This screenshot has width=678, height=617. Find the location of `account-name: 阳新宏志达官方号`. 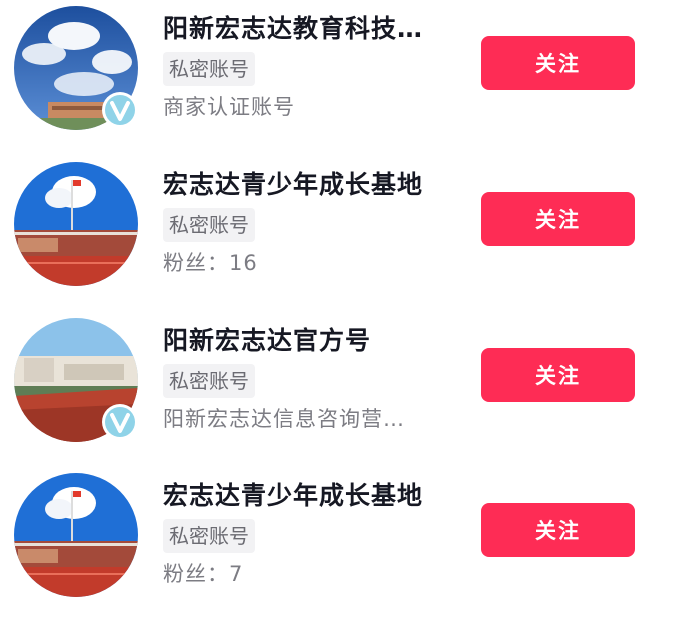

account-name: 阳新宏志达官方号 is located at coordinates (313, 341).